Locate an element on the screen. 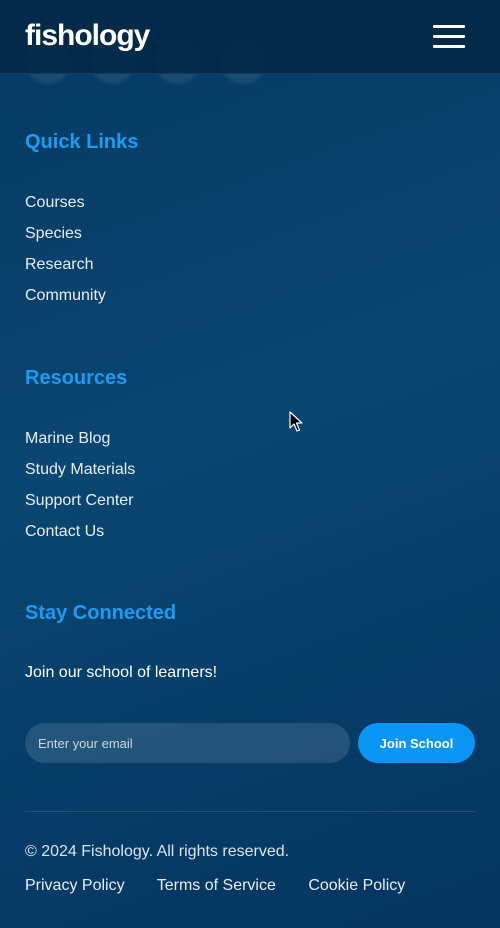 Image resolution: width=500 pixels, height=928 pixels. email-input is located at coordinates (187, 743).